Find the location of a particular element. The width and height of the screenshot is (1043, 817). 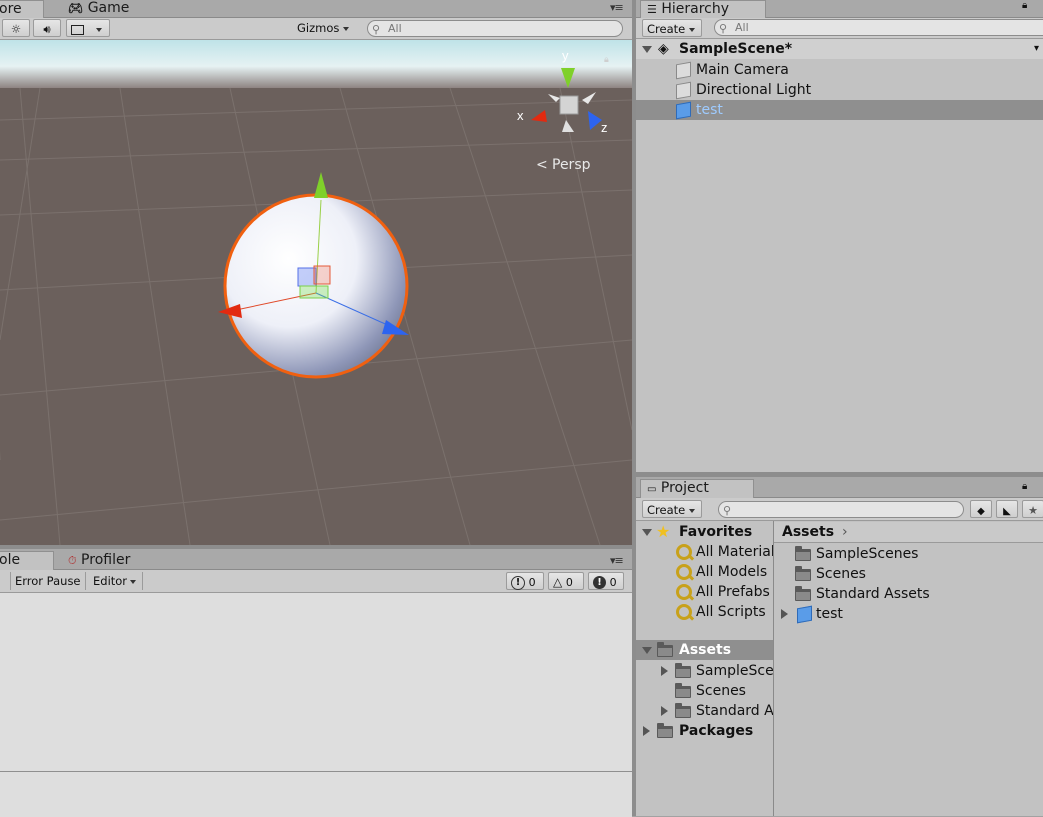

editor-dropdown: Editor is located at coordinates (116, 581).